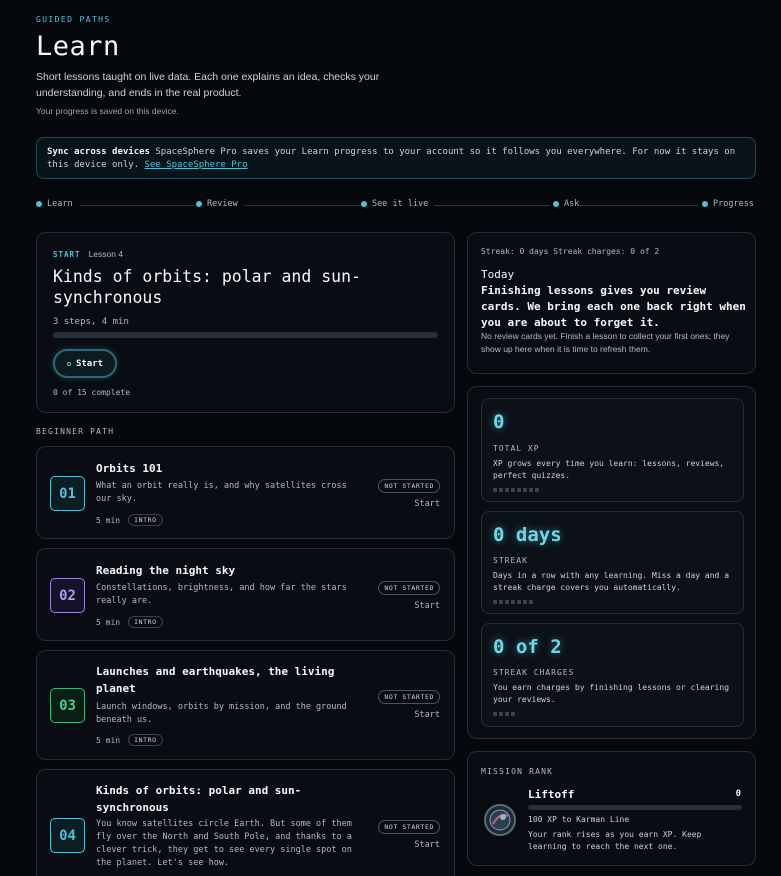 This screenshot has height=876, width=781. What do you see at coordinates (517, 771) in the screenshot?
I see `mission-rank-label: MISSION RANK` at bounding box center [517, 771].